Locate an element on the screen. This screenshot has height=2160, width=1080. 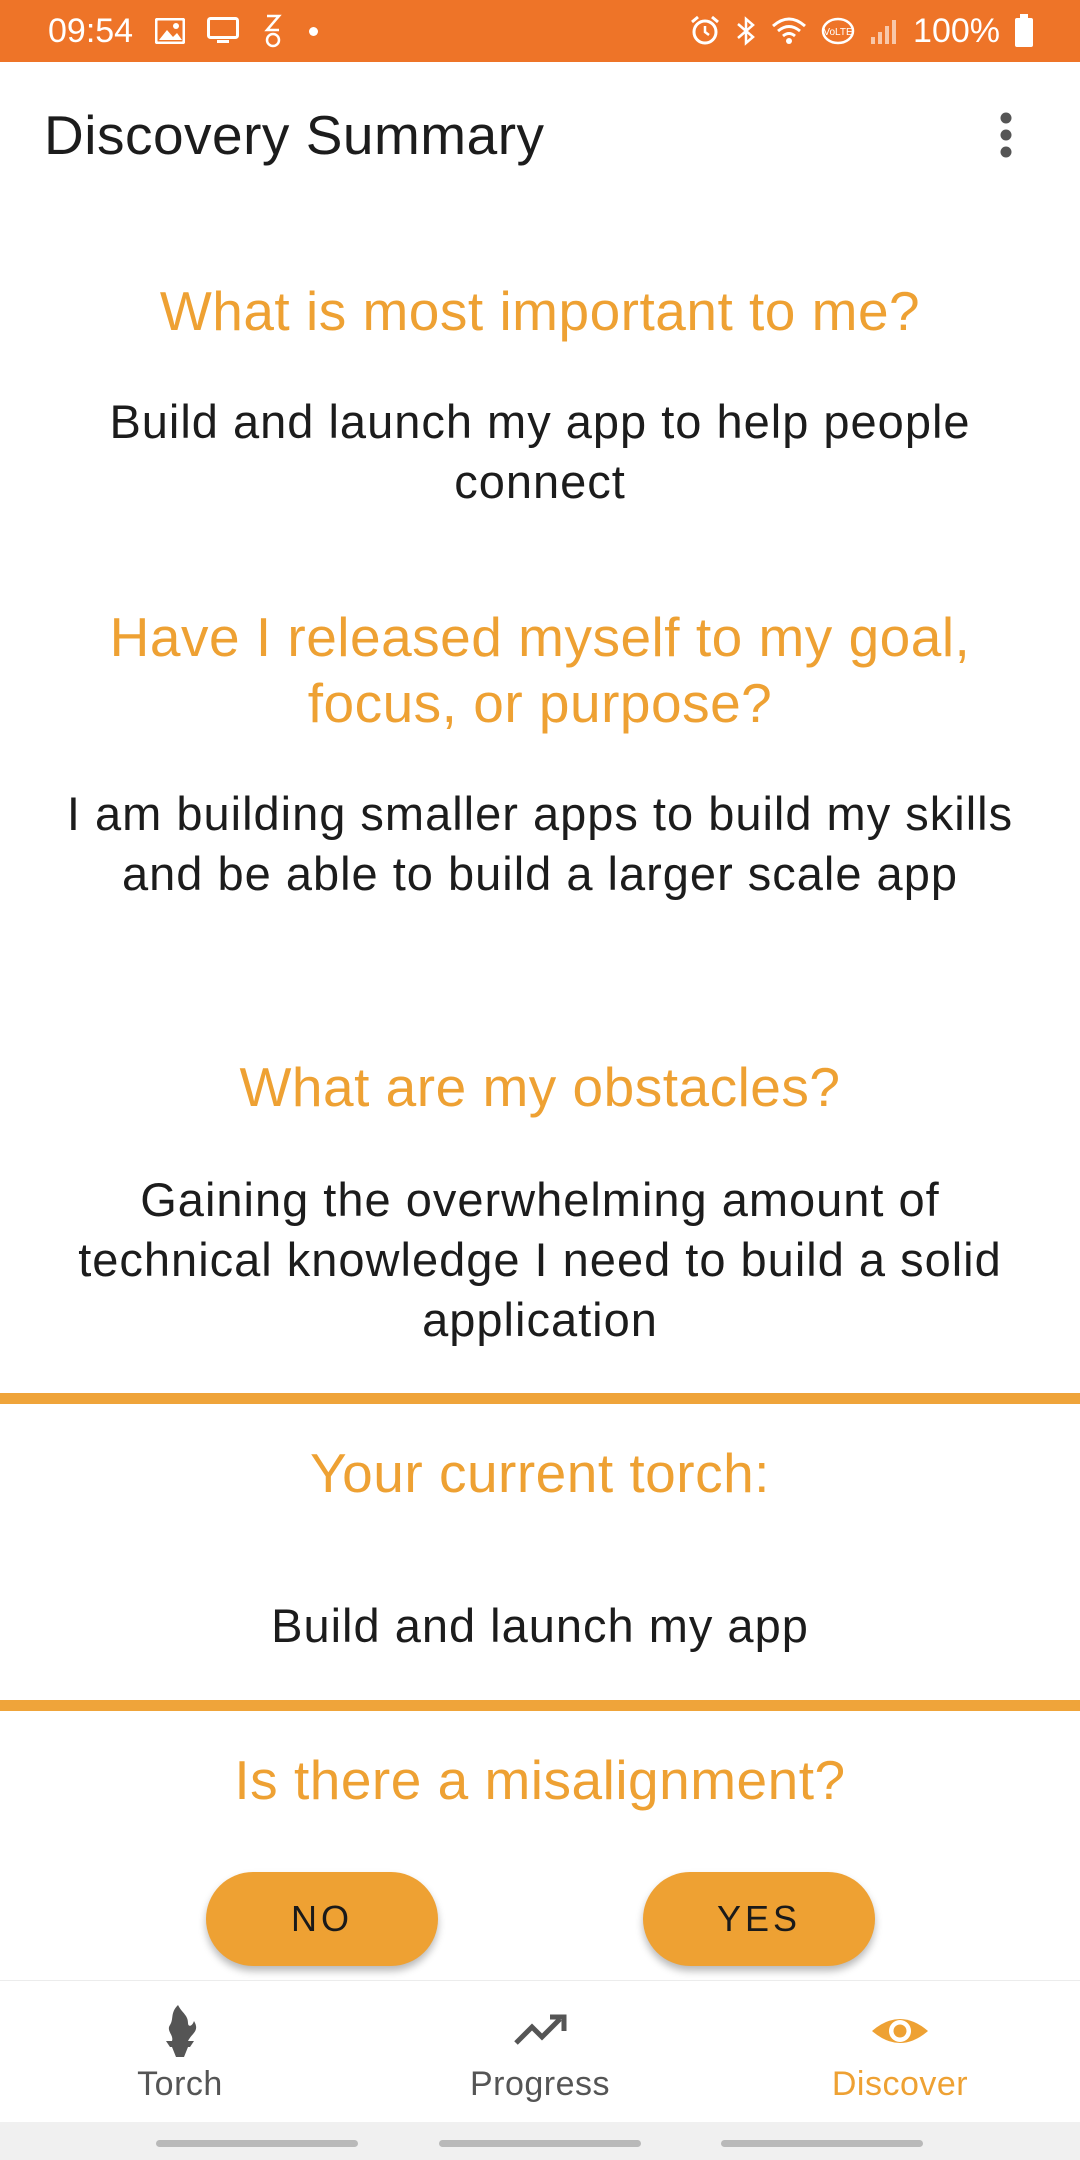
question-most-important: What is most important to me? is located at coordinates (540, 311).